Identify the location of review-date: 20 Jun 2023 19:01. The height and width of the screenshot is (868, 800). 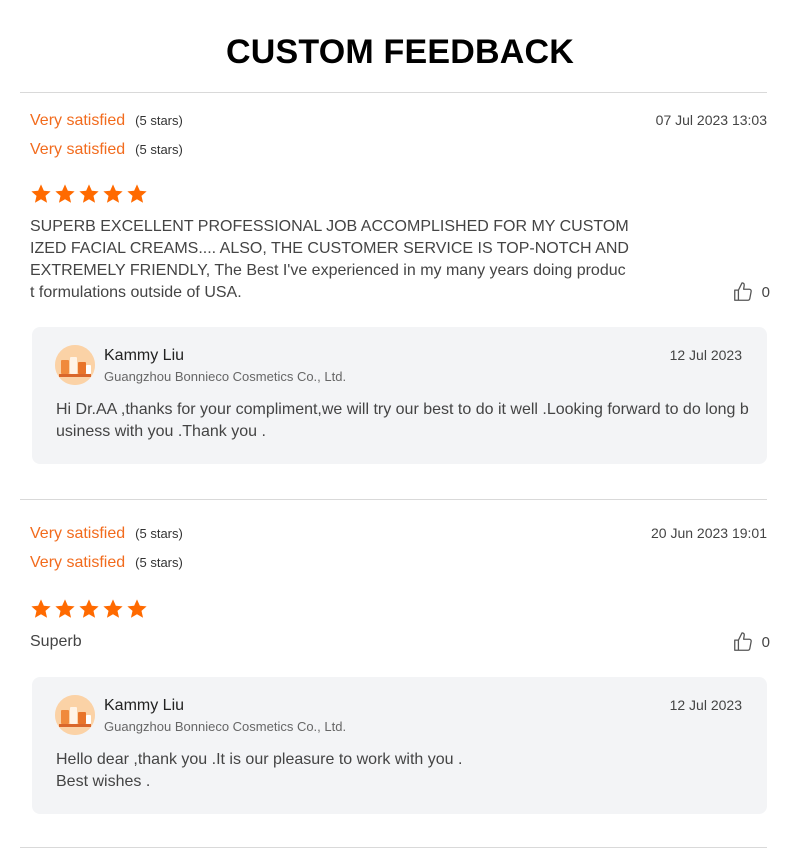
(709, 533).